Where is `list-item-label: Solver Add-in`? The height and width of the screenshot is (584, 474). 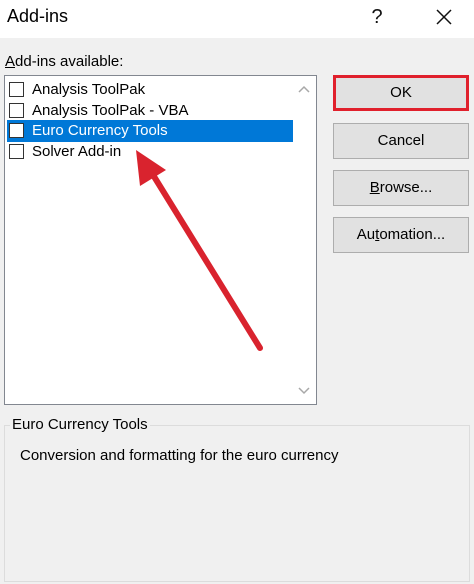
list-item-label: Solver Add-in is located at coordinates (77, 151).